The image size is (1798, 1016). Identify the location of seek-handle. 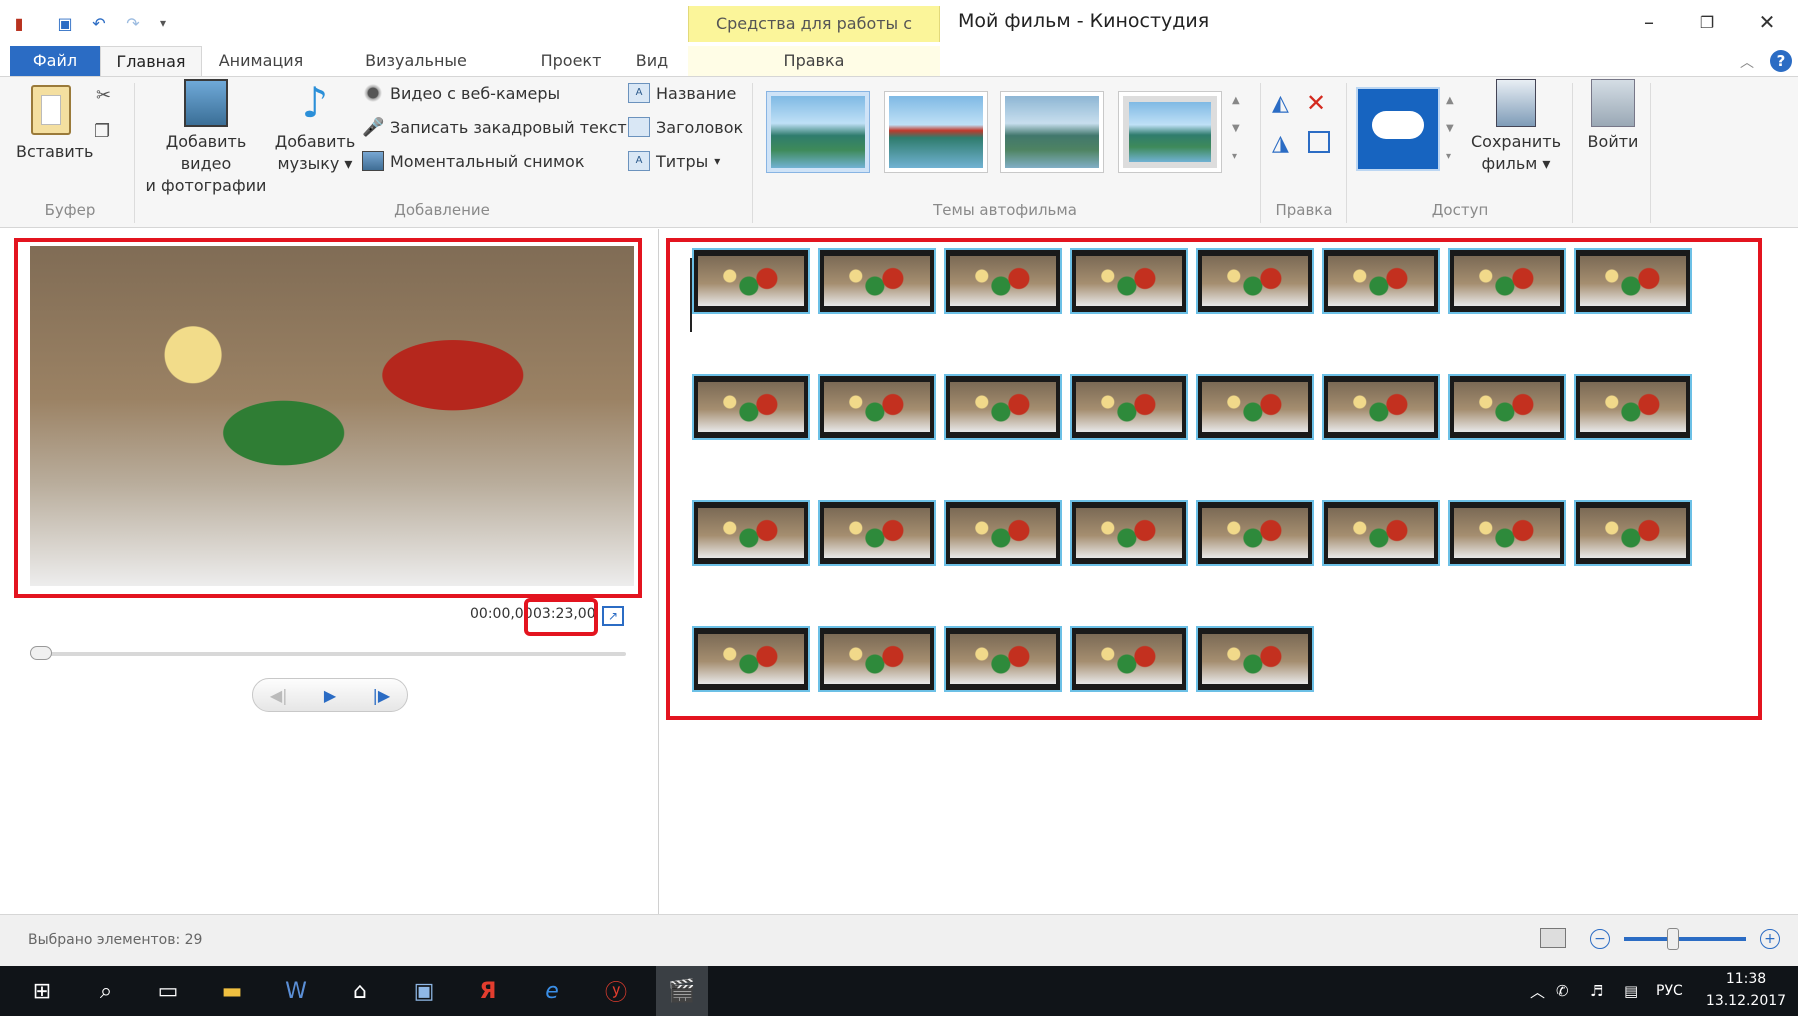
(41, 653).